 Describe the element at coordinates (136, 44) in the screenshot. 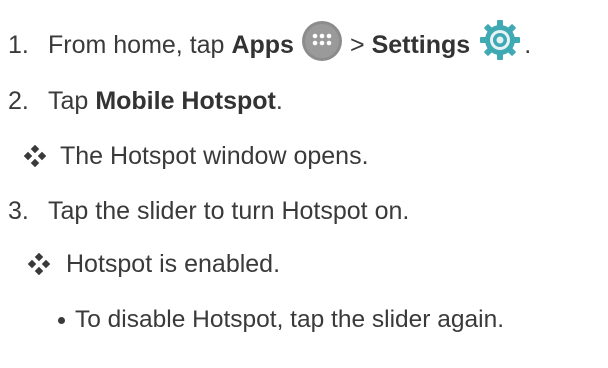

I see `step-text: From home, tap` at that location.